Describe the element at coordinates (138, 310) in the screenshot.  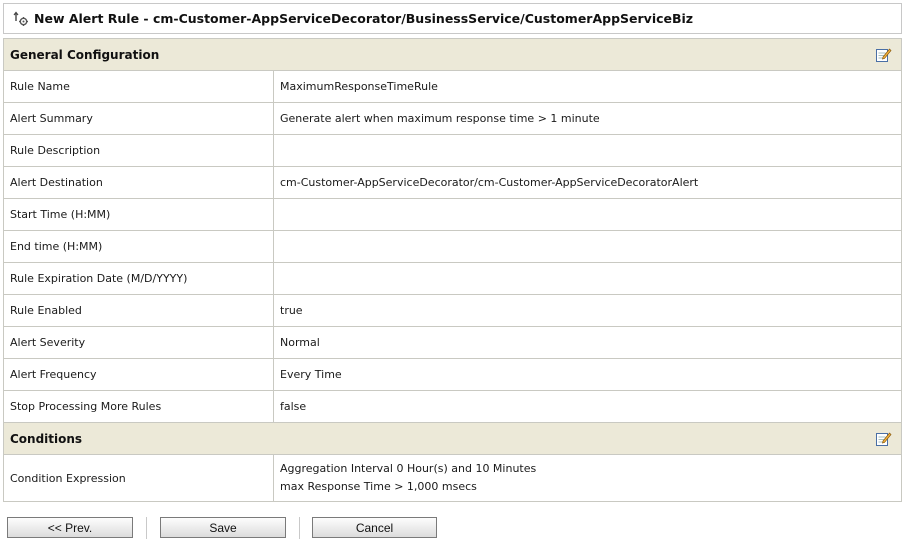
I see `field-label: Rule Enabled` at that location.